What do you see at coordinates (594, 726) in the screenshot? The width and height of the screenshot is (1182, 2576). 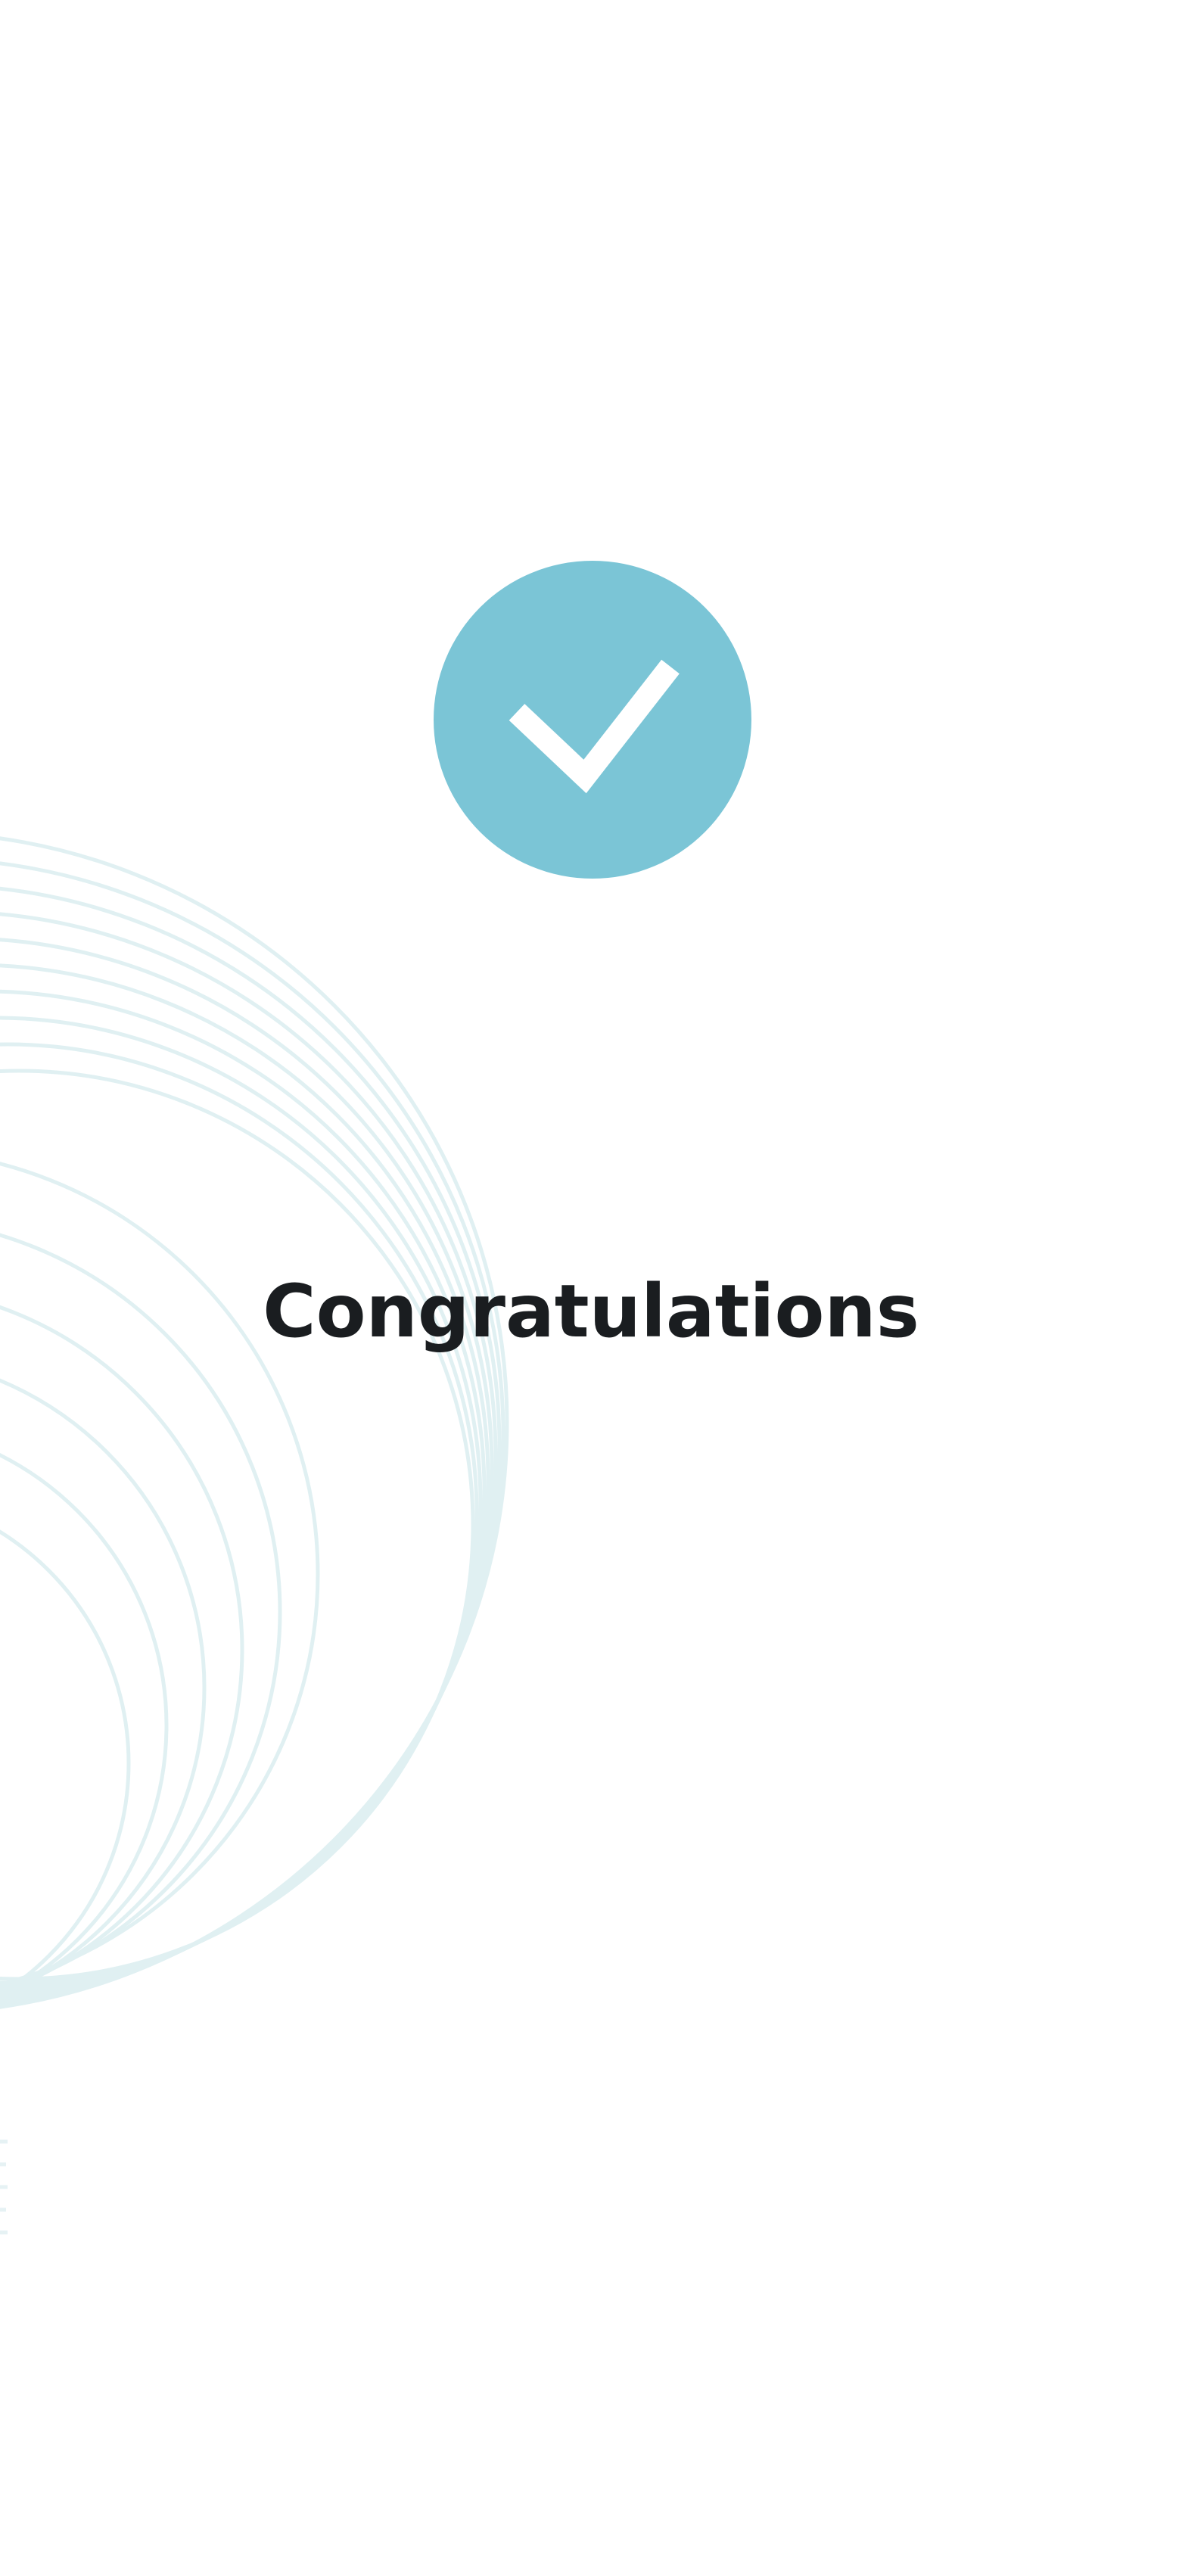 I see `checkmark-icon` at bounding box center [594, 726].